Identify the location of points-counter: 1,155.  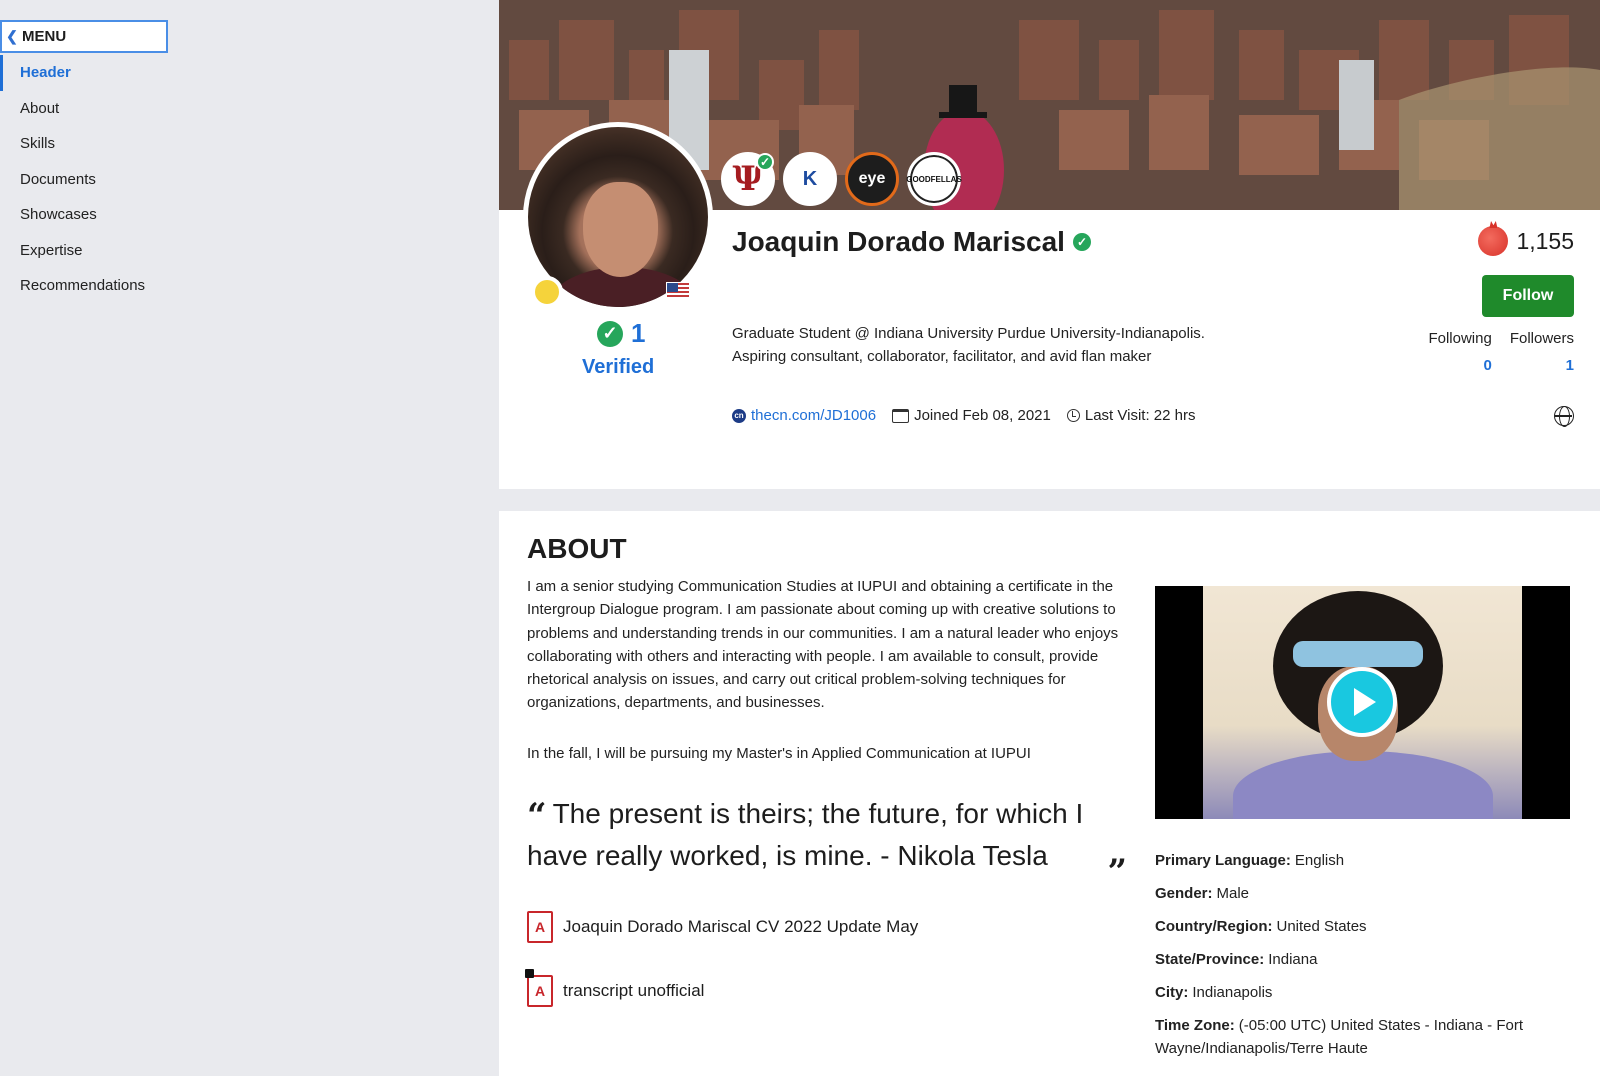
(1526, 241).